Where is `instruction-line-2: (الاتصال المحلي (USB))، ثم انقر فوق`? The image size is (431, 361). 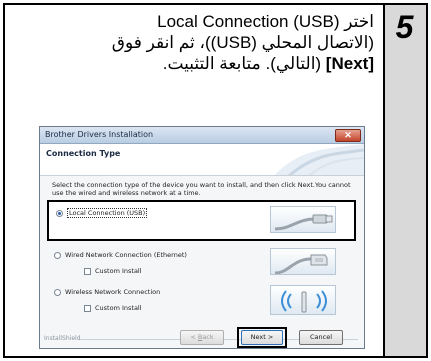
instruction-line-2: (الاتصال المحلي (USB))، ثم انقر فوق is located at coordinates (242, 42).